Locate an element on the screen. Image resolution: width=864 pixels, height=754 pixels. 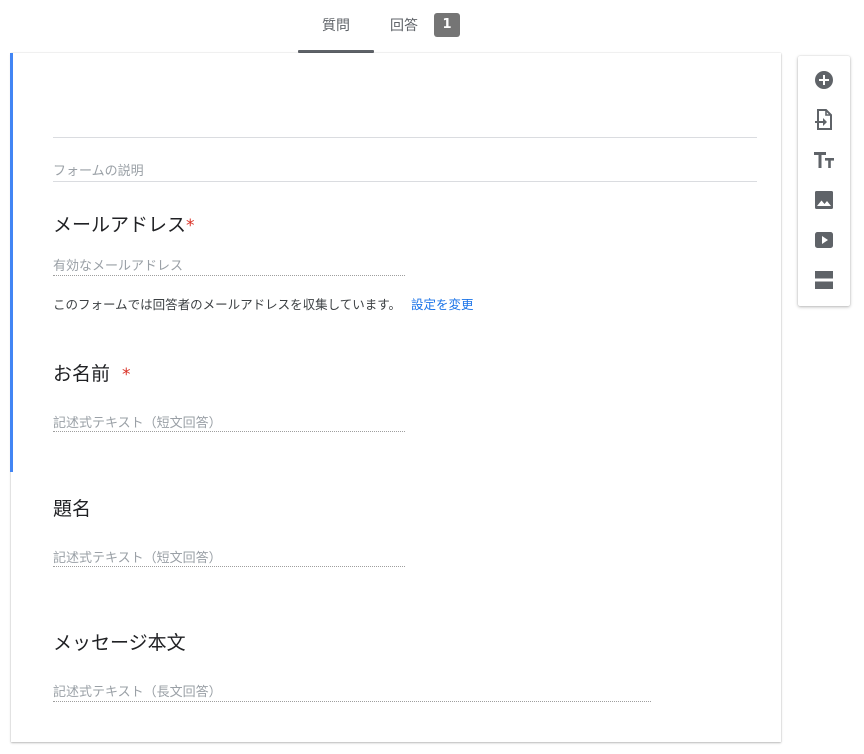
name-question-title: お名前 * is located at coordinates (92, 372).